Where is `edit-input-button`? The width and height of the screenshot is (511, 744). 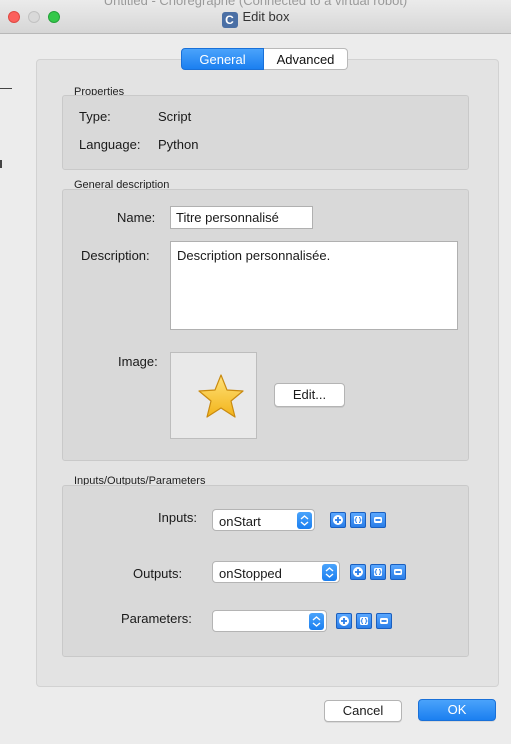
edit-input-button is located at coordinates (358, 520).